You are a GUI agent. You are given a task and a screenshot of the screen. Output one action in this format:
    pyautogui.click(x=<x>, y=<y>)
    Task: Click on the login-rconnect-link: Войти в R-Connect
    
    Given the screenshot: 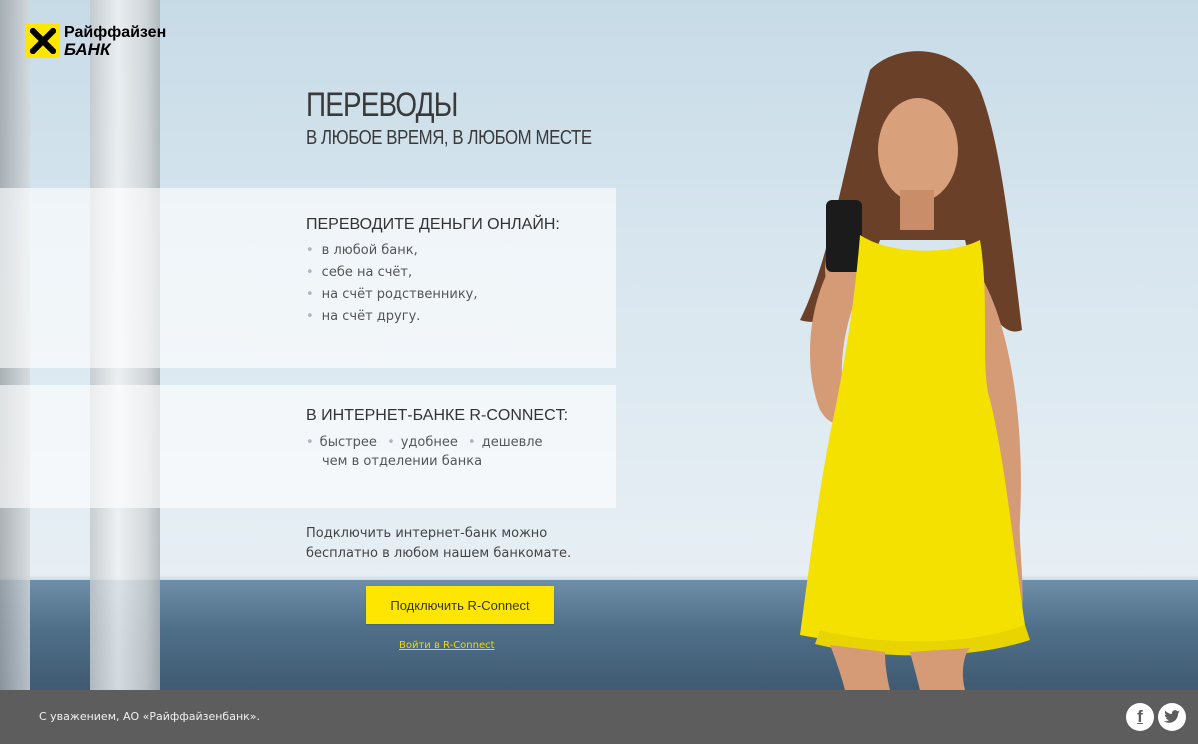 What is the action you would take?
    pyautogui.click(x=447, y=645)
    